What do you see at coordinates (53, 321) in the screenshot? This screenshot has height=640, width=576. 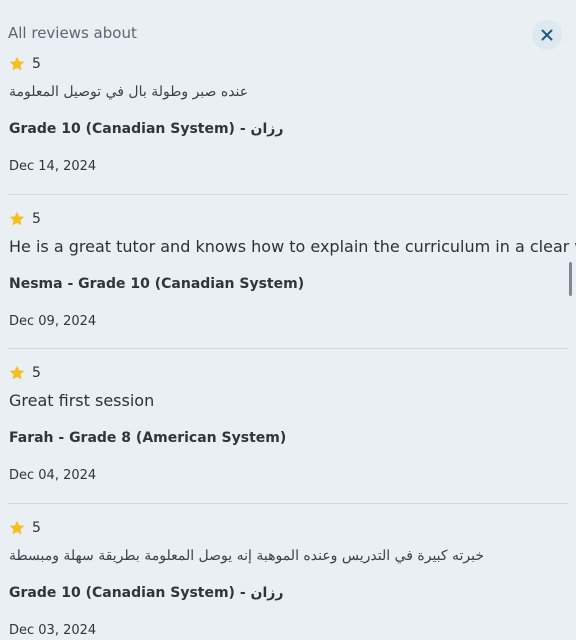 I see `review-date: Dec 09, 2024` at bounding box center [53, 321].